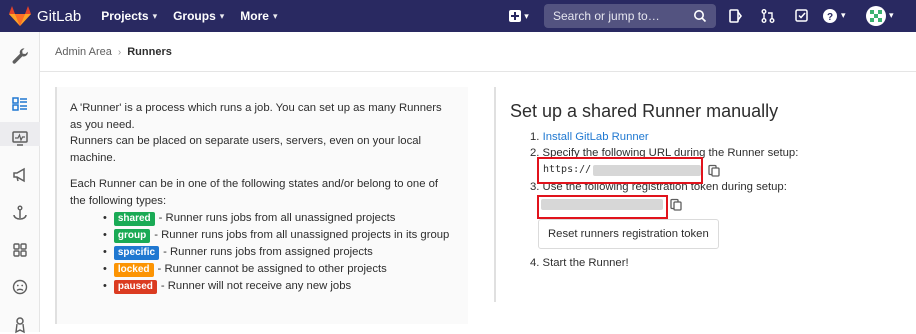 The height and width of the screenshot is (334, 916). What do you see at coordinates (133, 269) in the screenshot?
I see `locked-badge: locked` at bounding box center [133, 269].